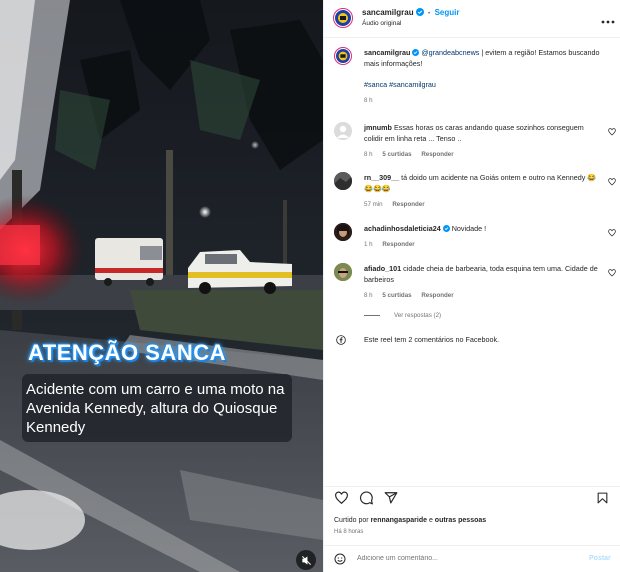  What do you see at coordinates (482, 84) in the screenshot?
I see `caption-hashtags: #sanca #sancamilgrau` at bounding box center [482, 84].